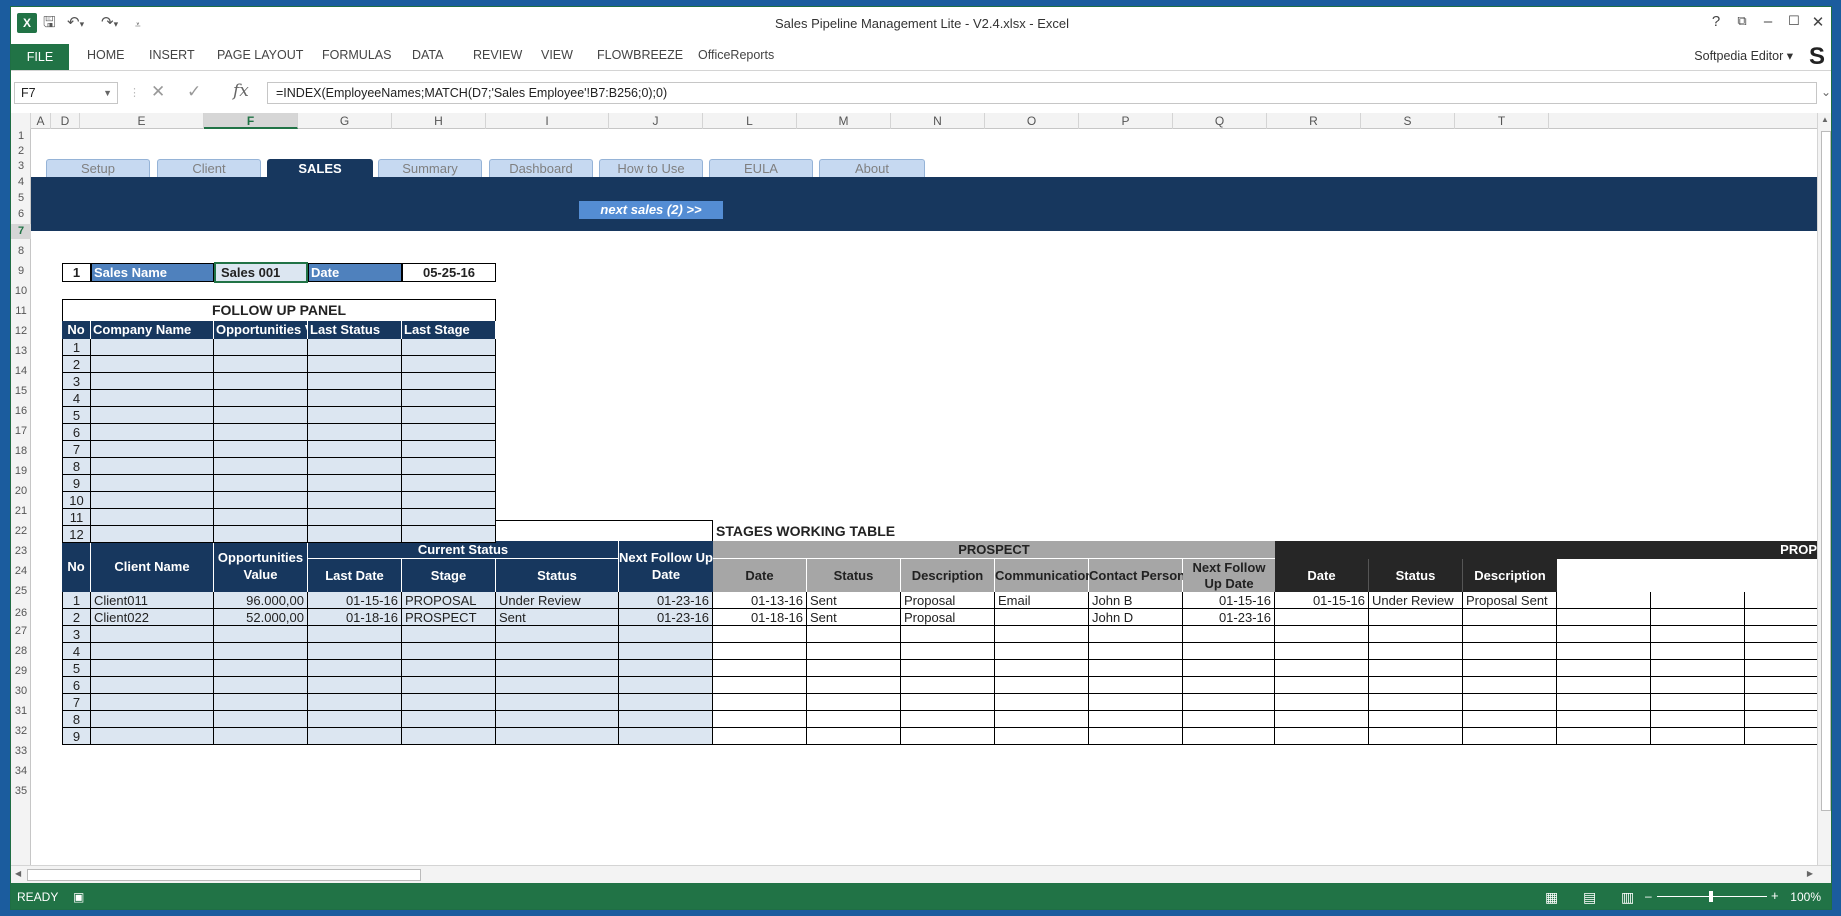  I want to click on row-header: 4, so click(21, 182).